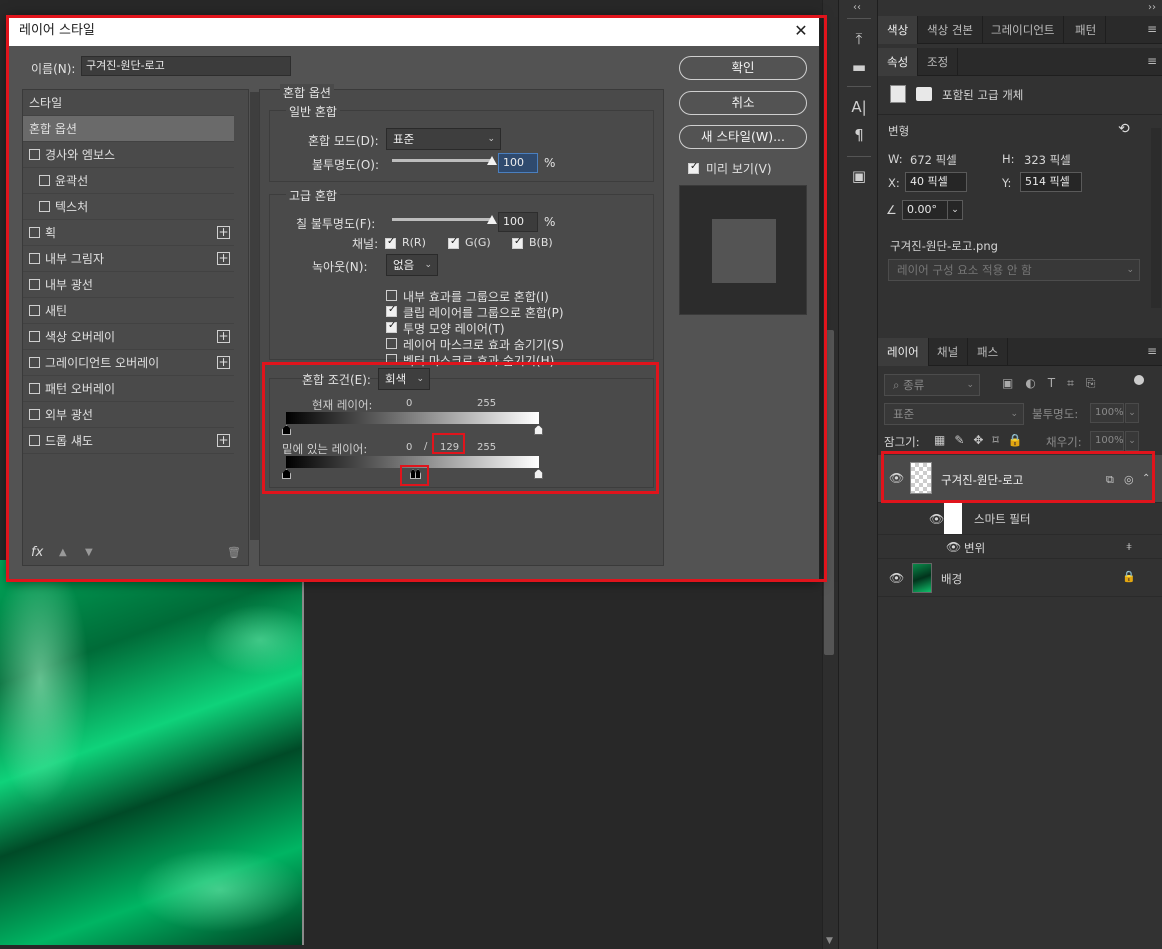  Describe the element at coordinates (988, 352) in the screenshot. I see `tab-paths: 패스` at that location.